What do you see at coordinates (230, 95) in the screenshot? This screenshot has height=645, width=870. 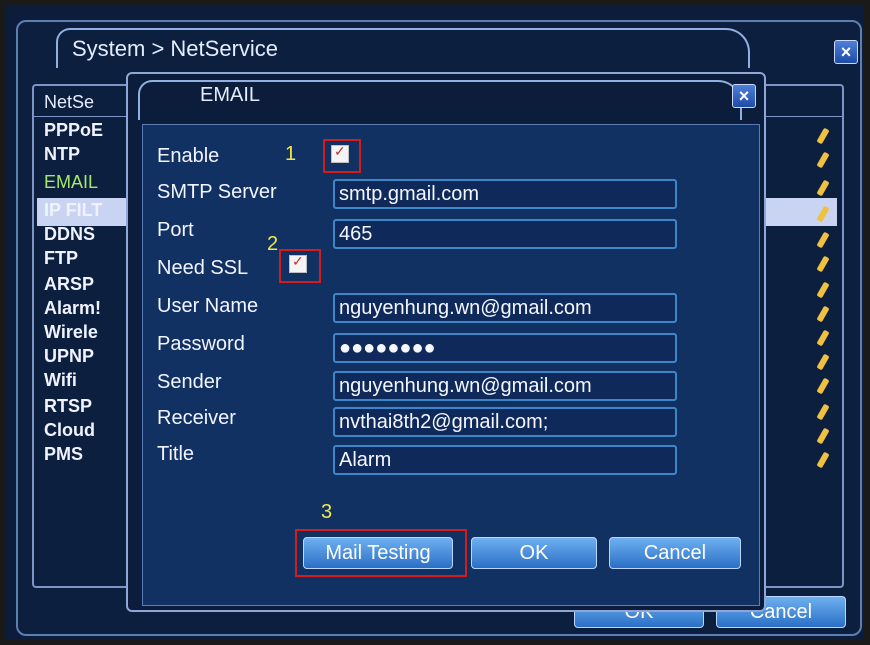 I see `dialog-title: EMAIL` at bounding box center [230, 95].